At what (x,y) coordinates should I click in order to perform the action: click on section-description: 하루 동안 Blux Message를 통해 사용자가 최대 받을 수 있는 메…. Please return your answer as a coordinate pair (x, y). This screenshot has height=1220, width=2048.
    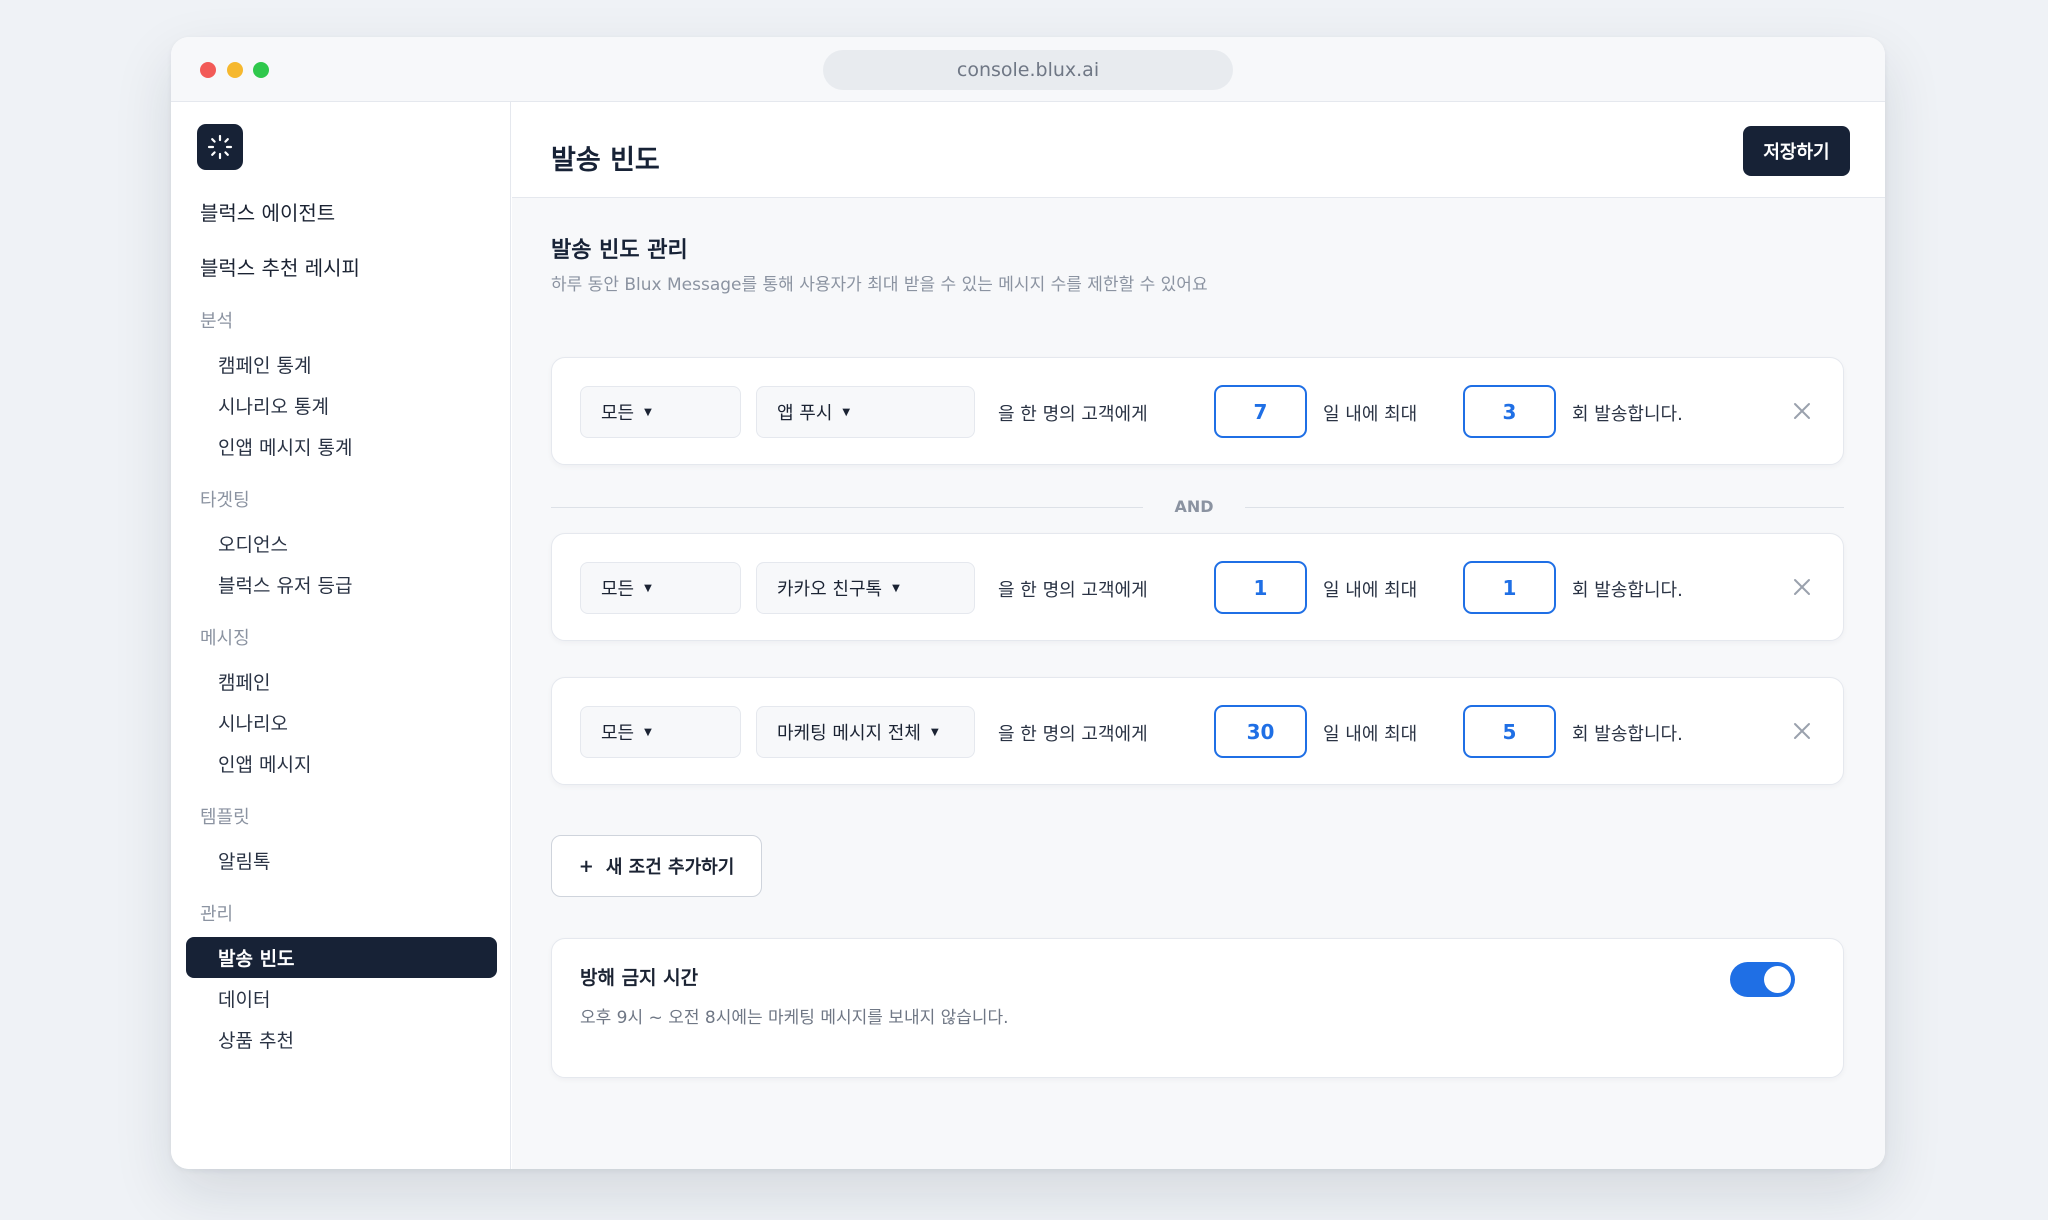
    Looking at the image, I should click on (879, 285).